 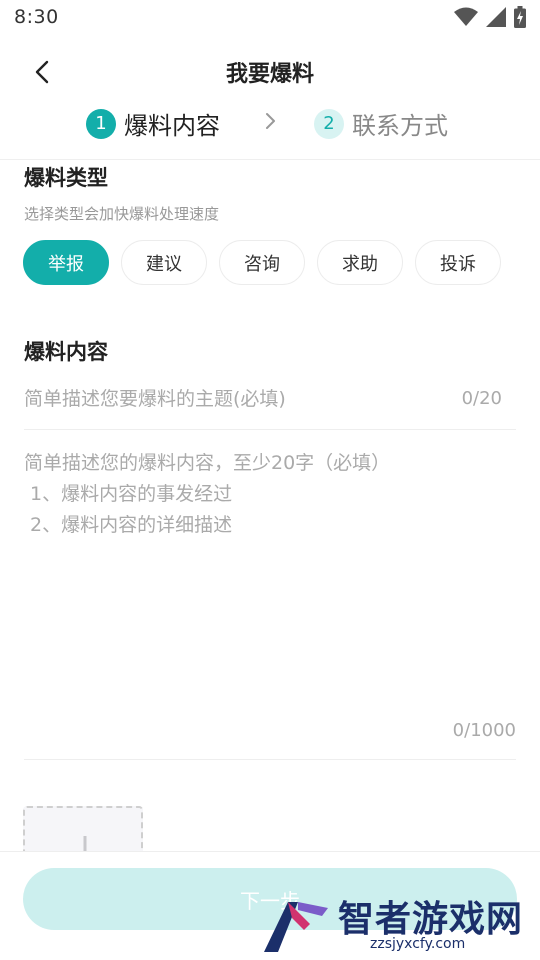 I want to click on type-section-hint: 选择类型会加快爆料处理速度, so click(x=122, y=214).